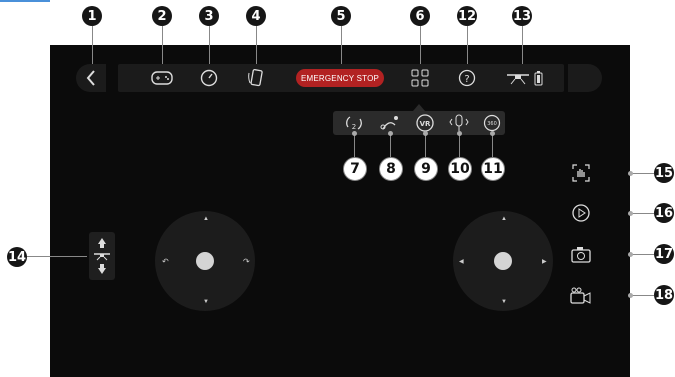 This screenshot has width=675, height=377. I want to click on submenu-pointer, so click(419, 107).